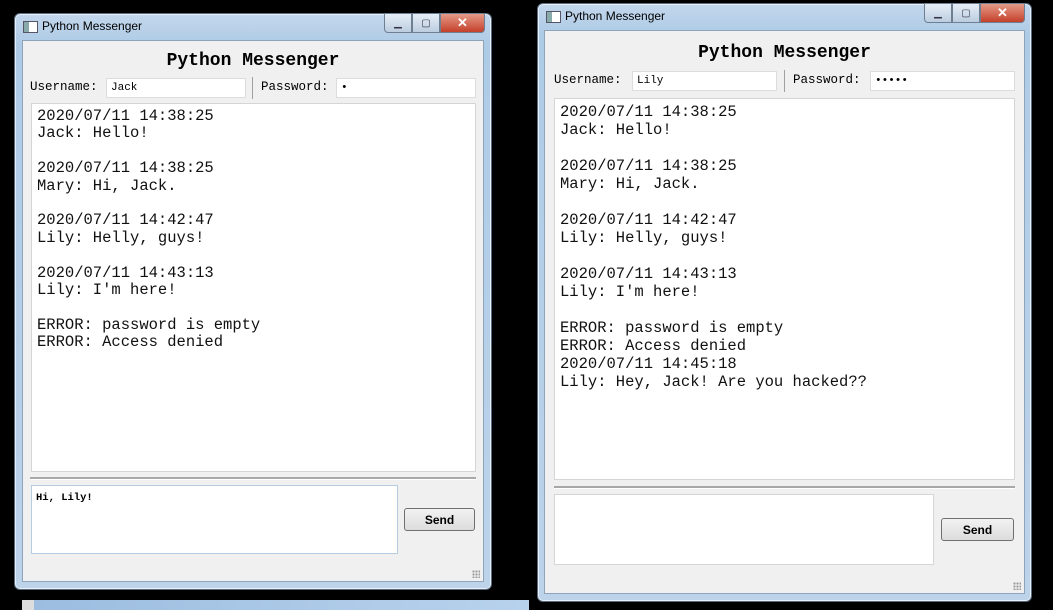 The image size is (1053, 610). What do you see at coordinates (744, 529) in the screenshot?
I see `message-input` at bounding box center [744, 529].